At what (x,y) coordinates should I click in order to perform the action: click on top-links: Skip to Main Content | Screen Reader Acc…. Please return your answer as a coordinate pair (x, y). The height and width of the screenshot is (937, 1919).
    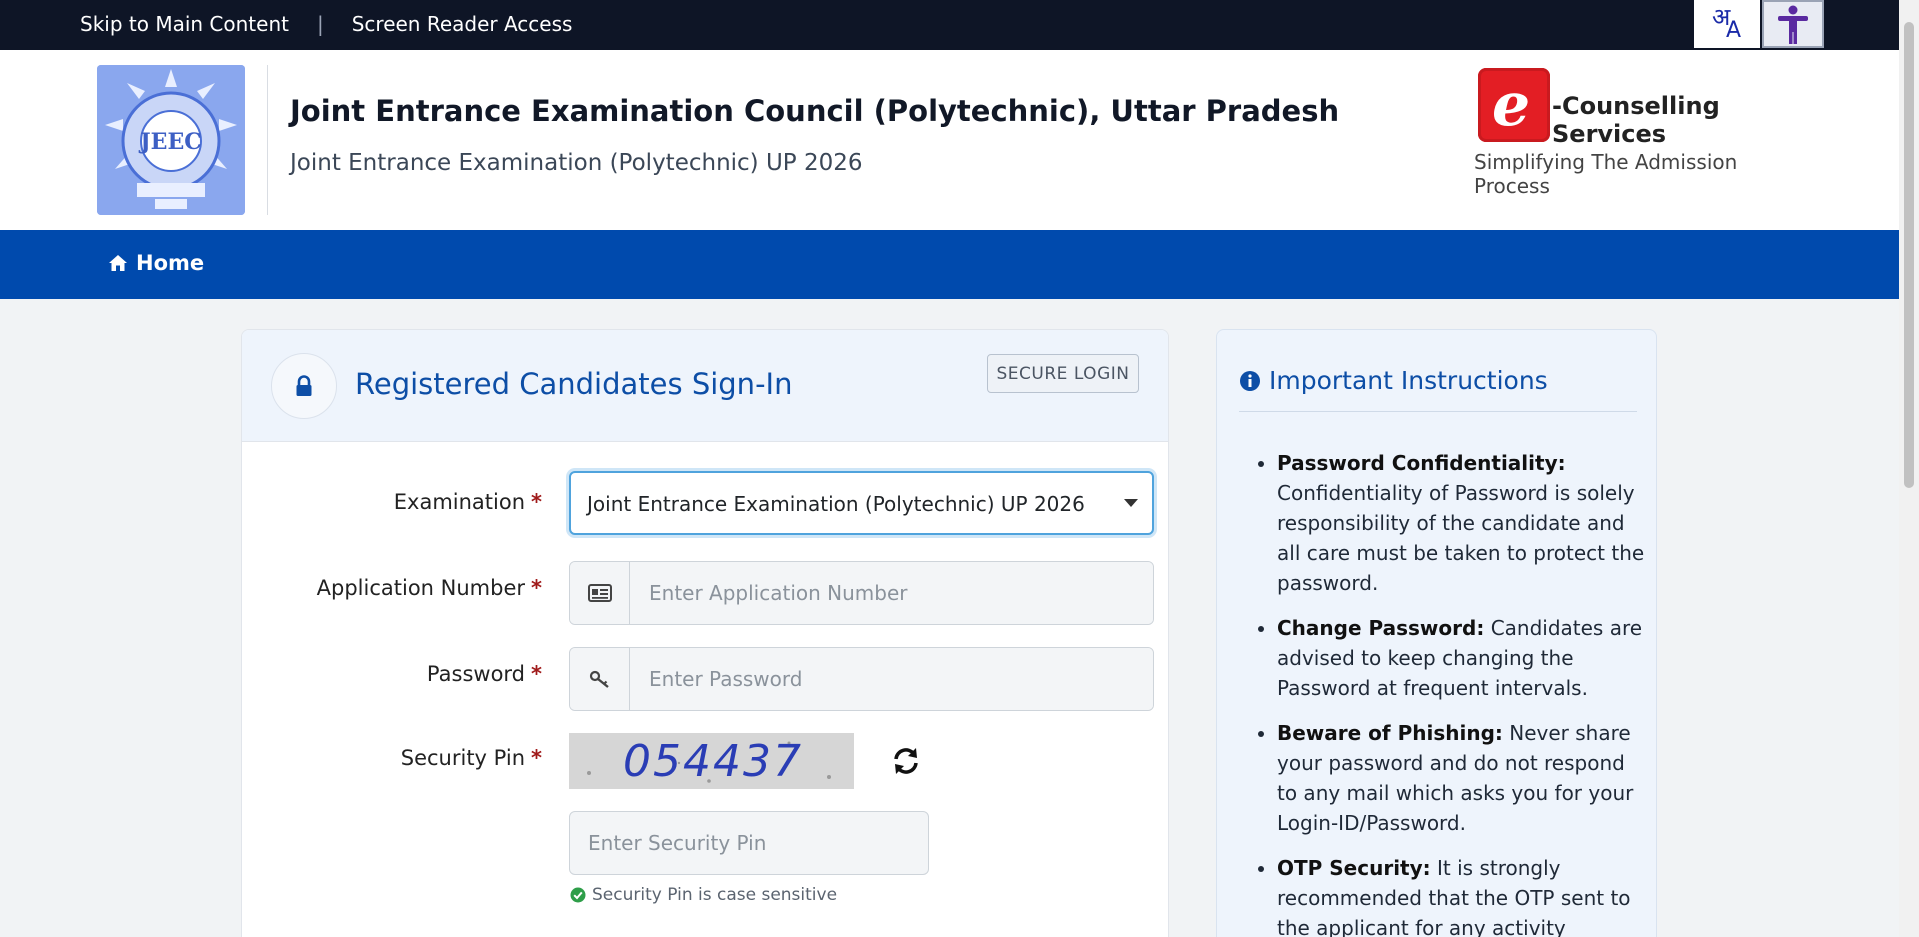
    Looking at the image, I should click on (326, 24).